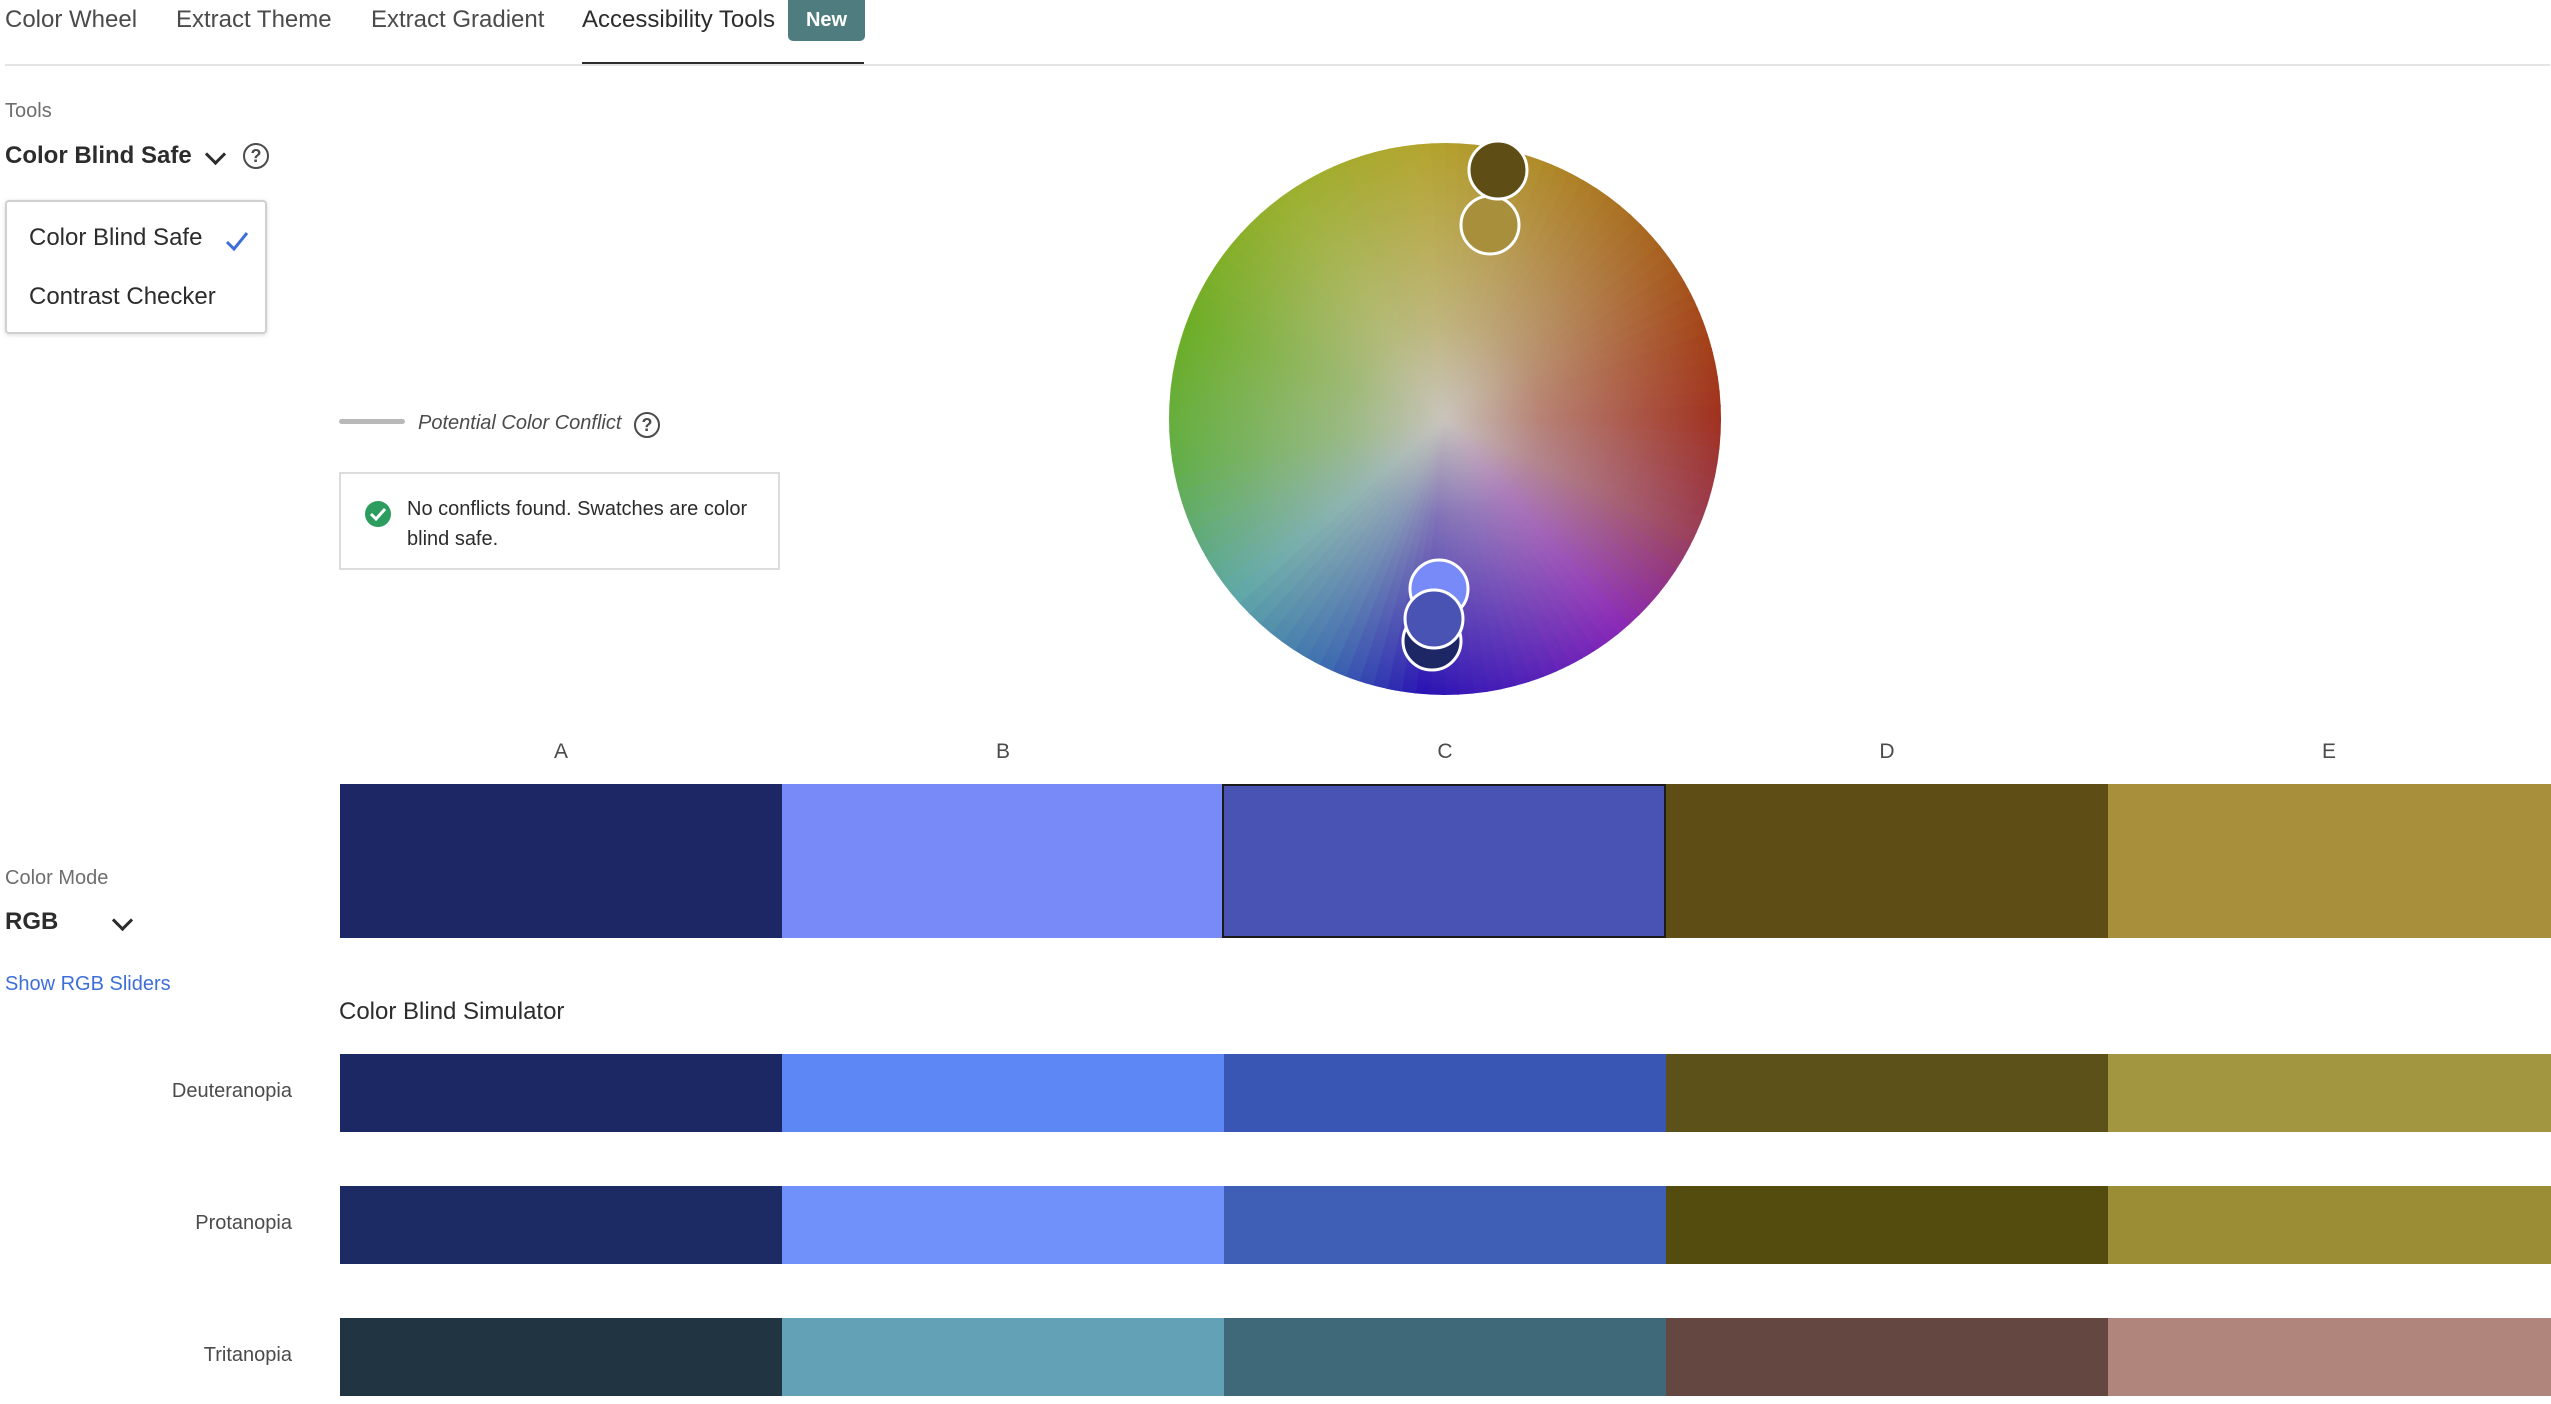  I want to click on swatch-a, so click(561, 861).